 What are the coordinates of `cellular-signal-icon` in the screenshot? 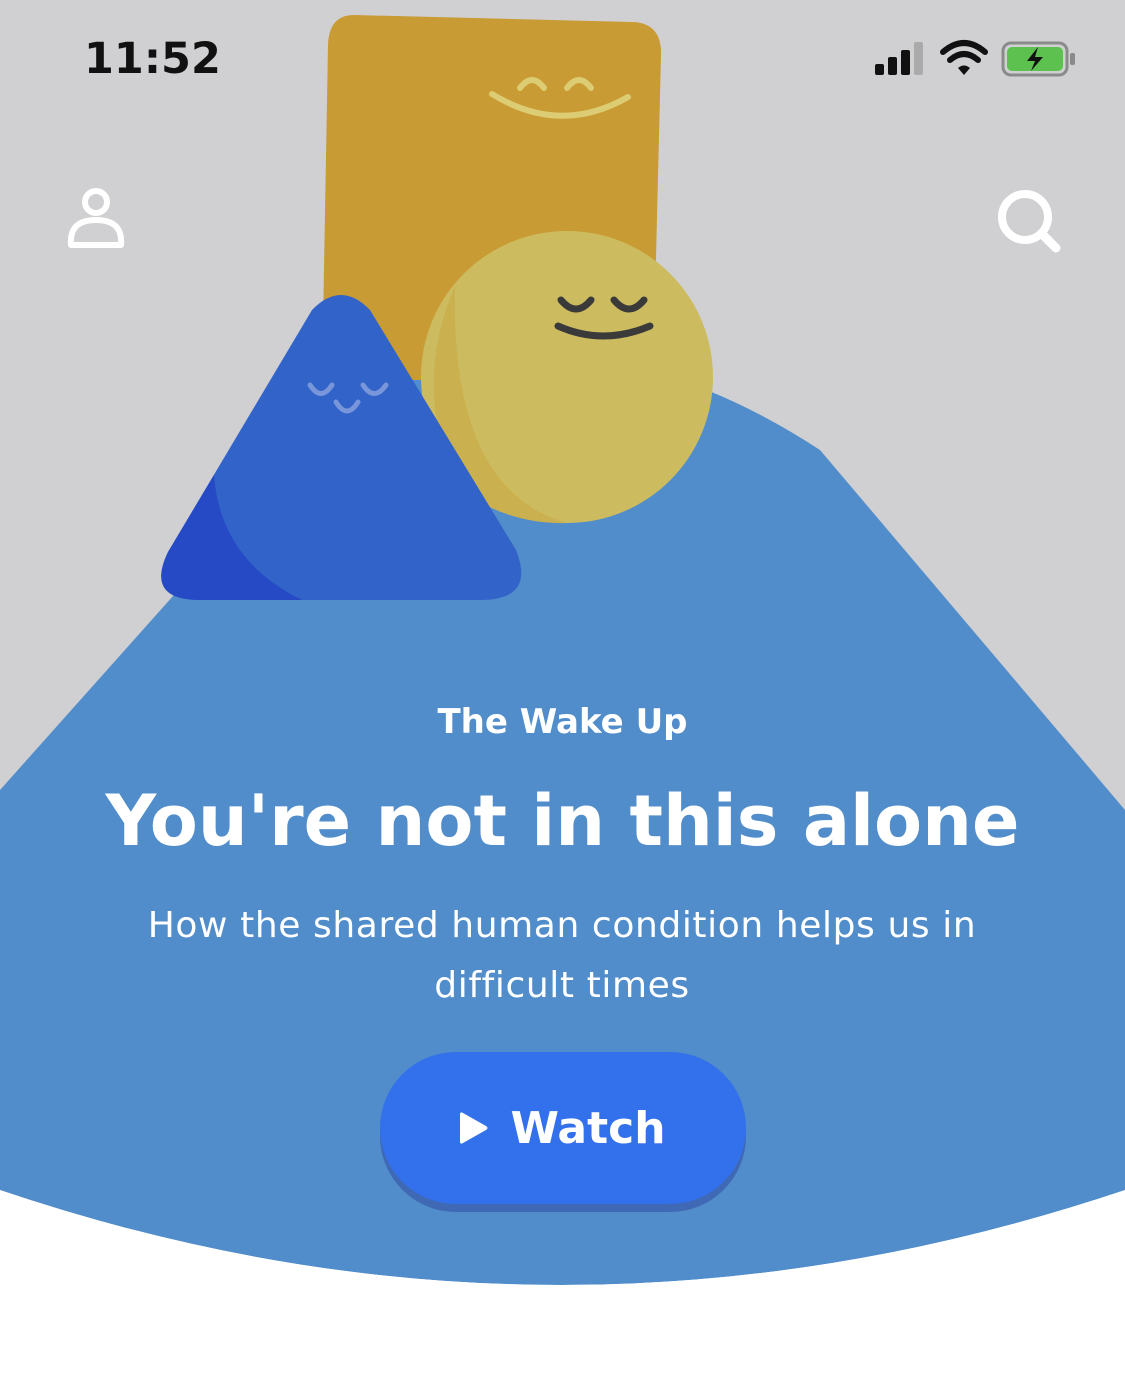 It's located at (899, 58).